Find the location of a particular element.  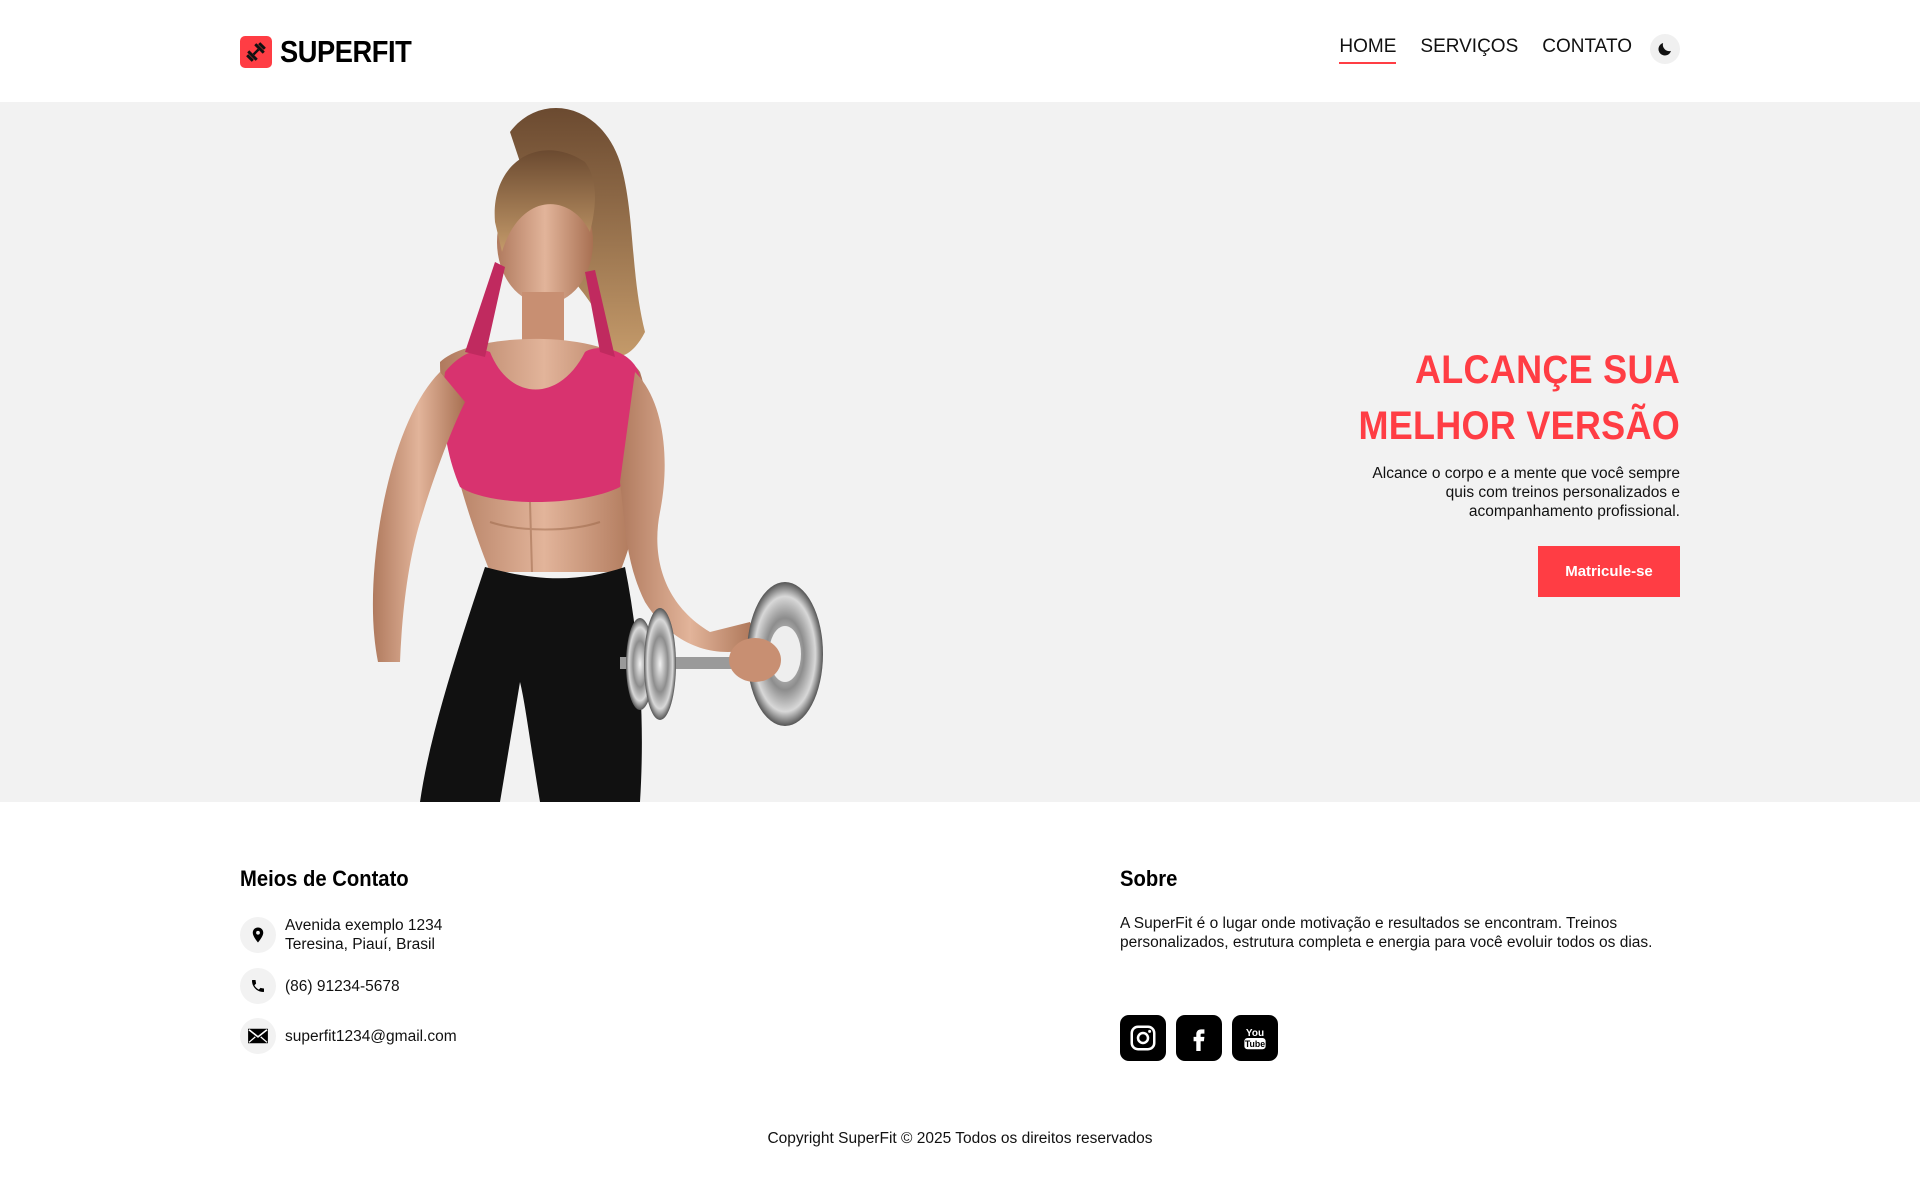

envelope-icon is located at coordinates (258, 1036).